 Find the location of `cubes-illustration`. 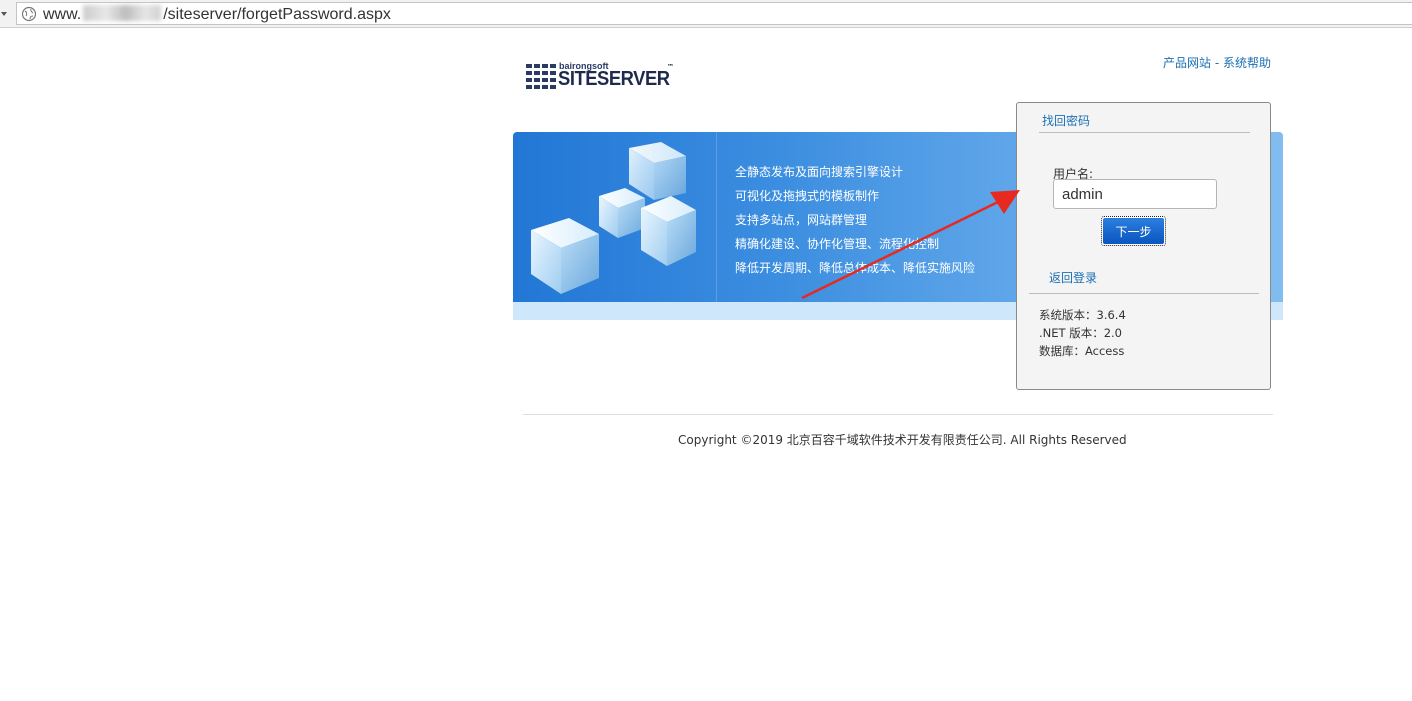

cubes-illustration is located at coordinates (613, 218).